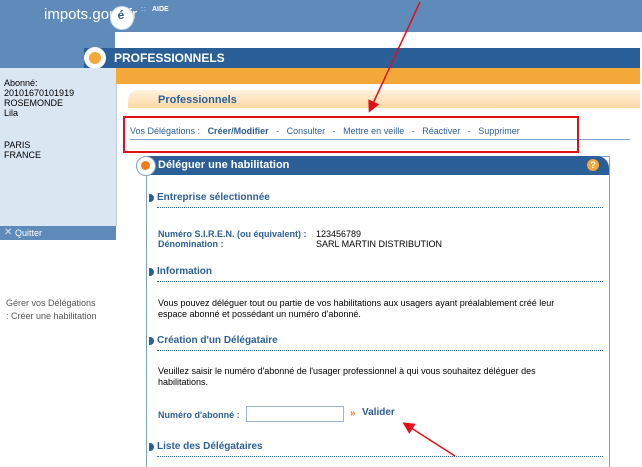  I want to click on annotation-arrow-nav, so click(394, 57).